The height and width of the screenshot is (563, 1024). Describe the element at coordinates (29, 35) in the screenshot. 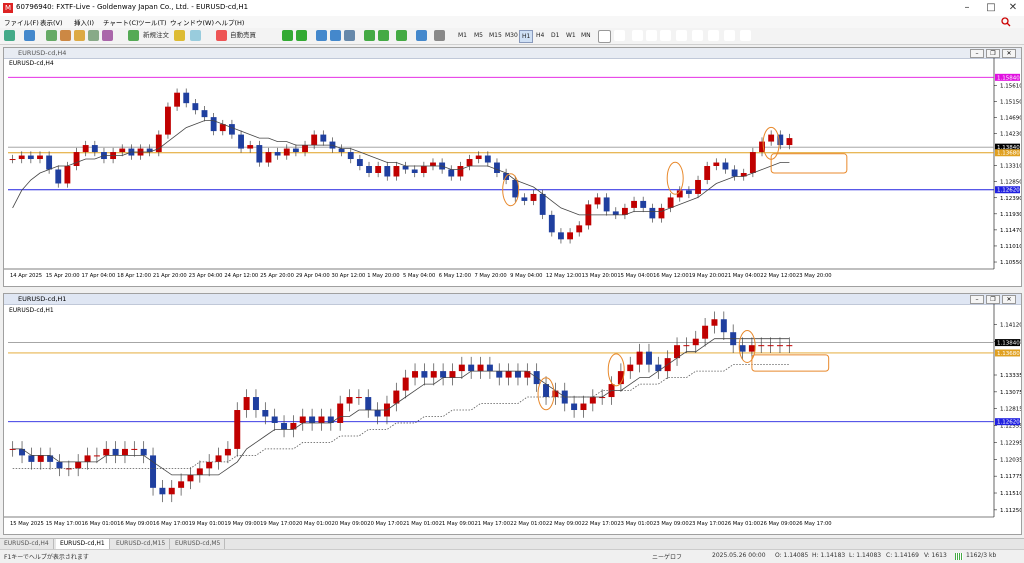

I see `profiles-icon` at that location.